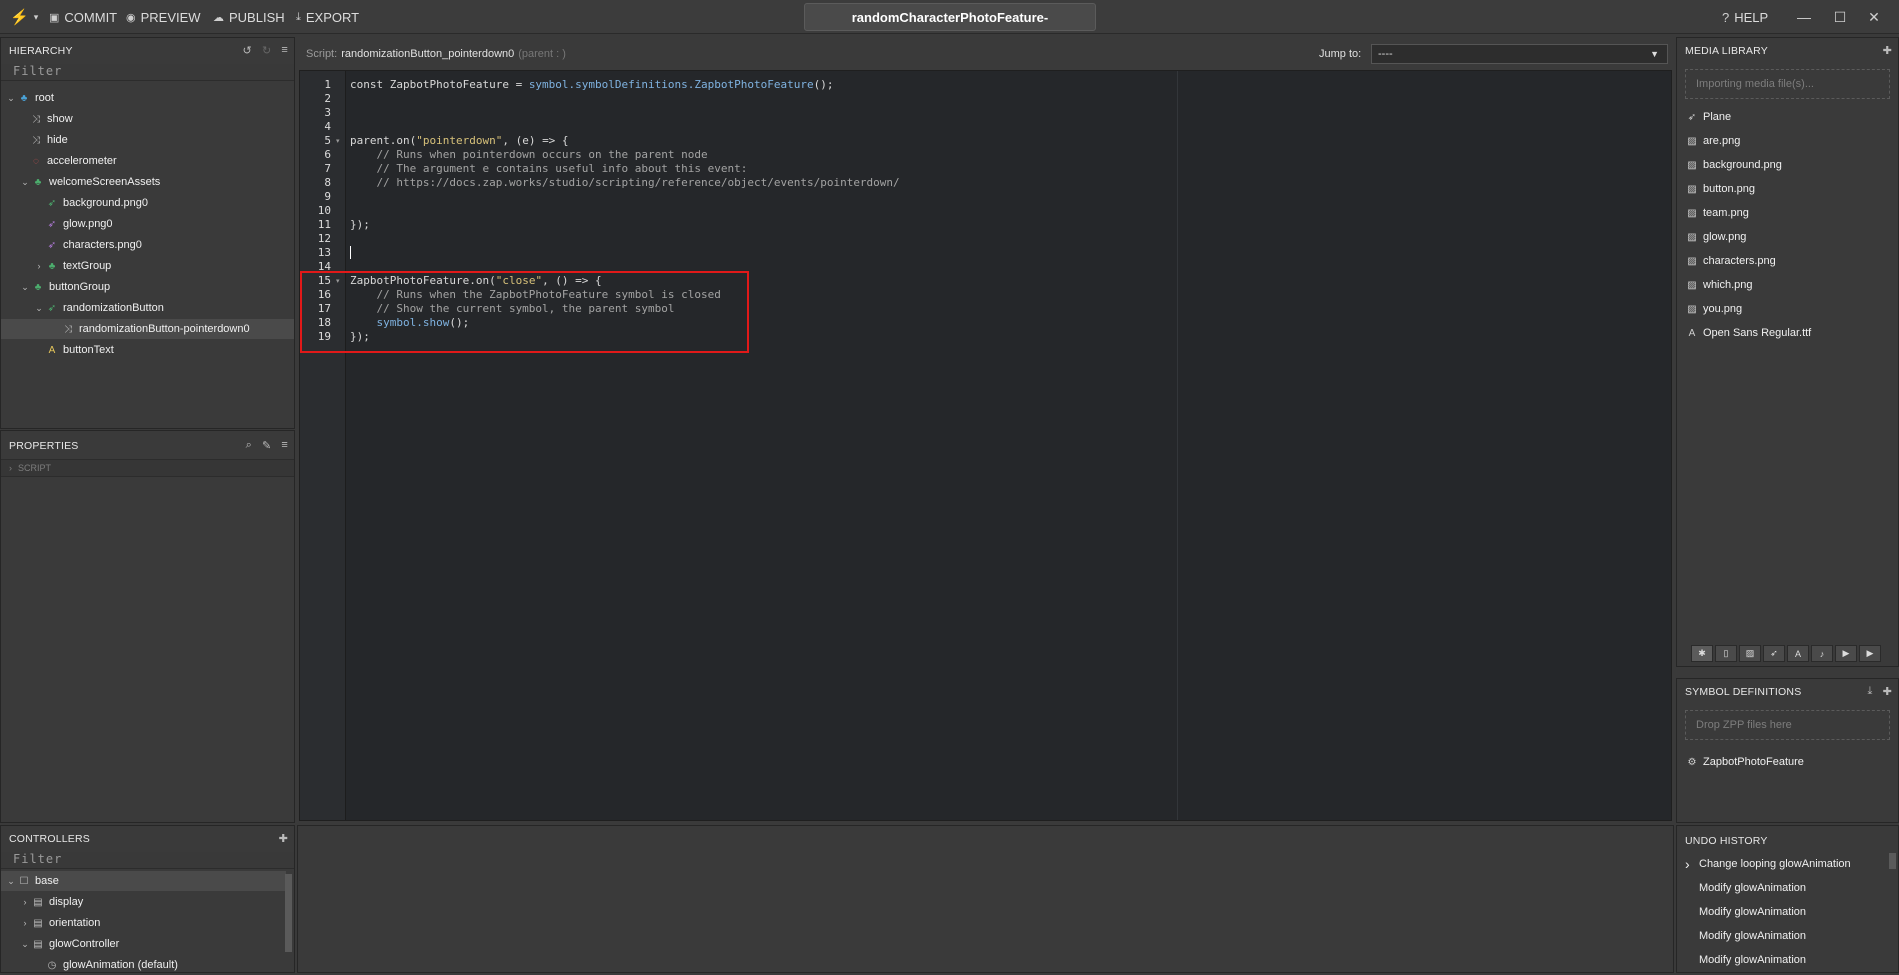 This screenshot has width=1899, height=975. What do you see at coordinates (1692, 165) in the screenshot?
I see `image-icon: ▨` at bounding box center [1692, 165].